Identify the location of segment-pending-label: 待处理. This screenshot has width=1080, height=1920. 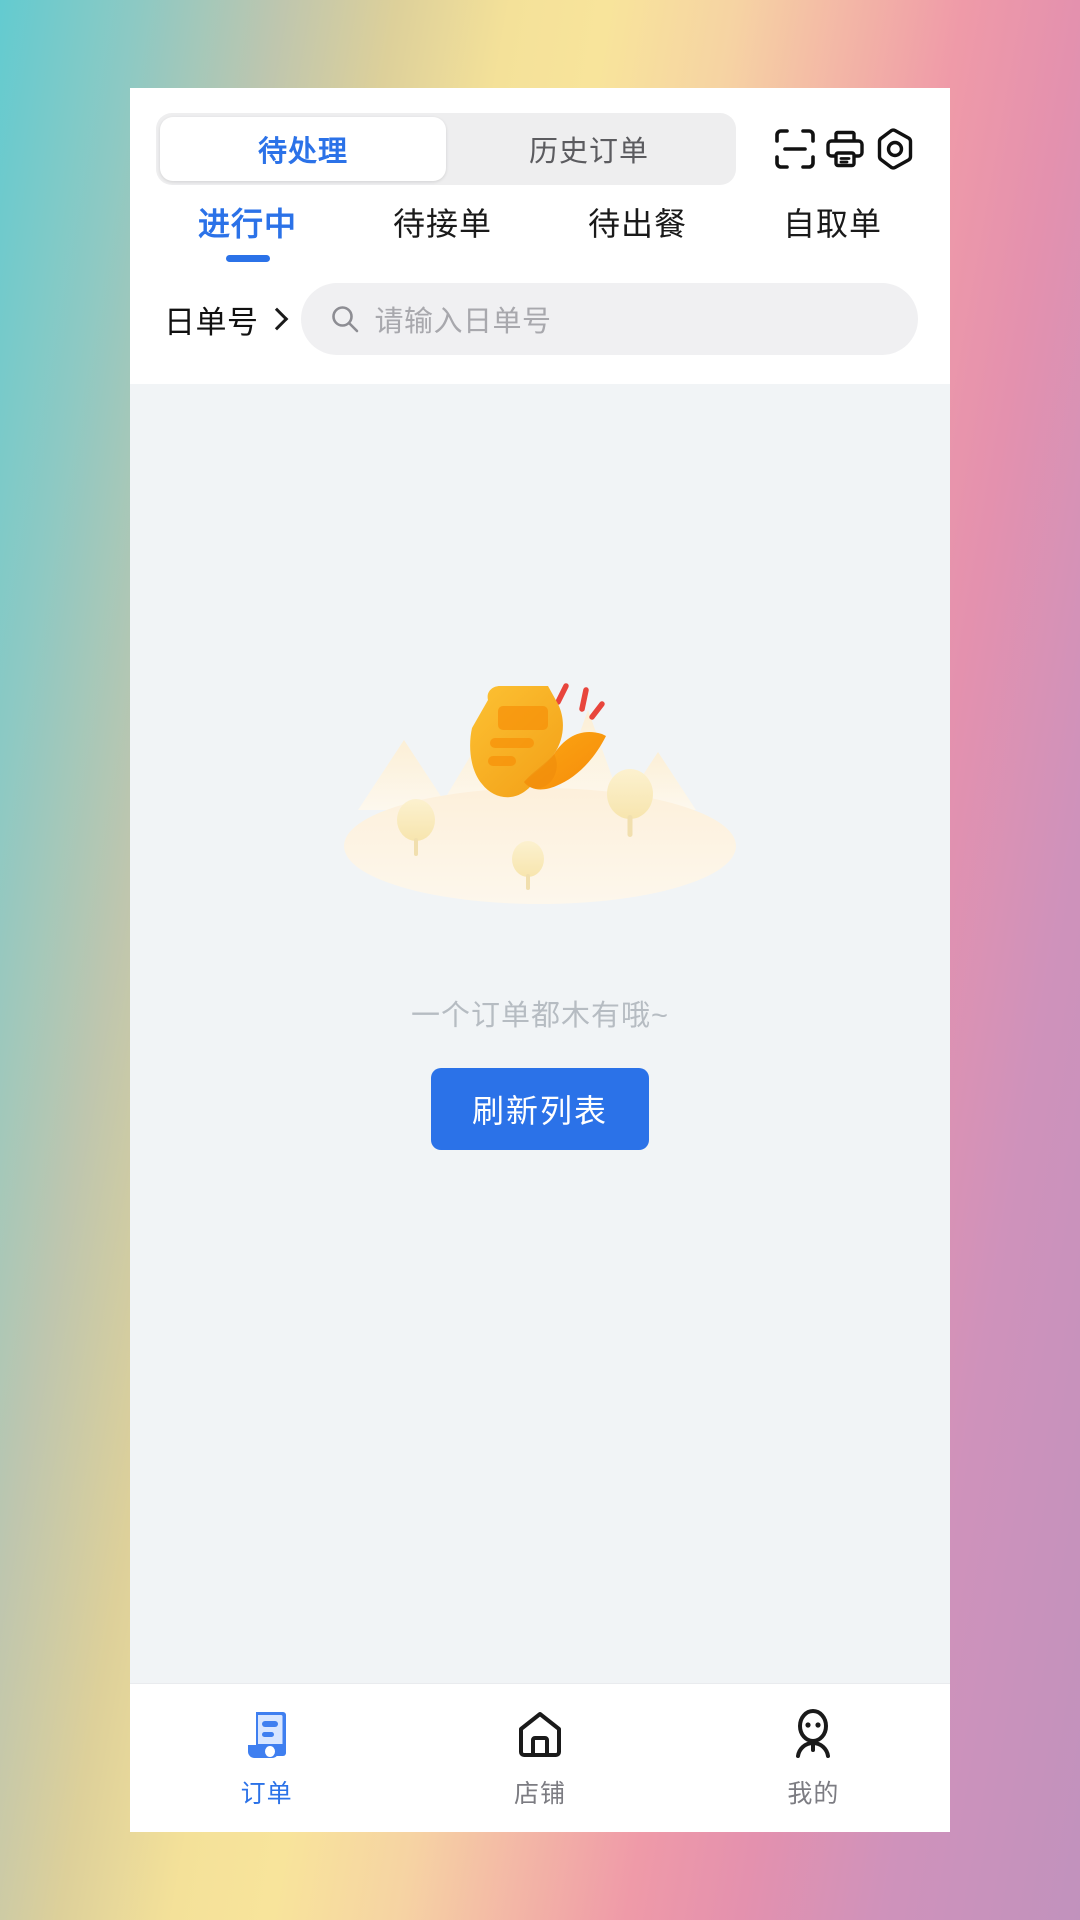
(302, 152).